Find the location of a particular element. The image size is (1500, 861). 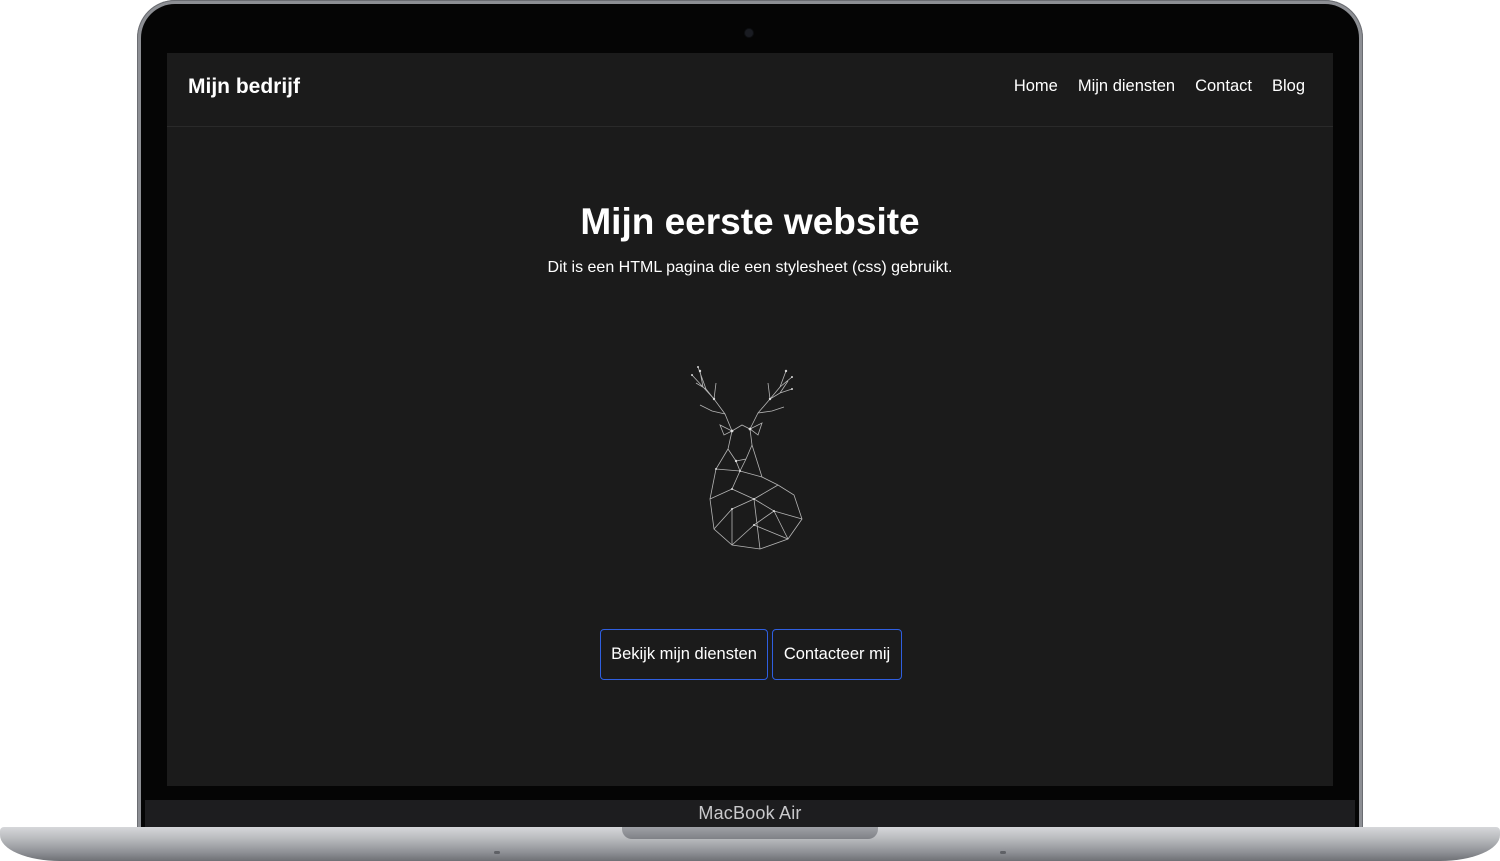

brand-logo-link: Mijn bedrijf is located at coordinates (244, 87).